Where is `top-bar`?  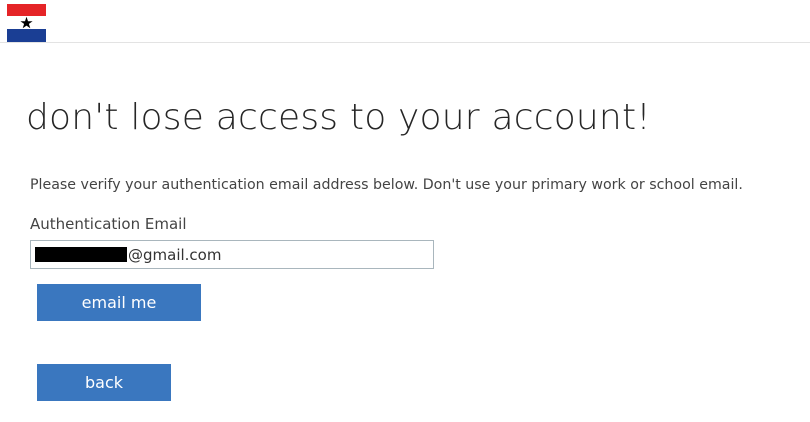 top-bar is located at coordinates (405, 21).